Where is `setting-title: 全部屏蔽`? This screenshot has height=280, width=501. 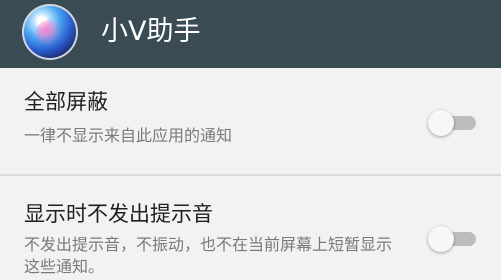 setting-title: 全部屏蔽 is located at coordinates (66, 102).